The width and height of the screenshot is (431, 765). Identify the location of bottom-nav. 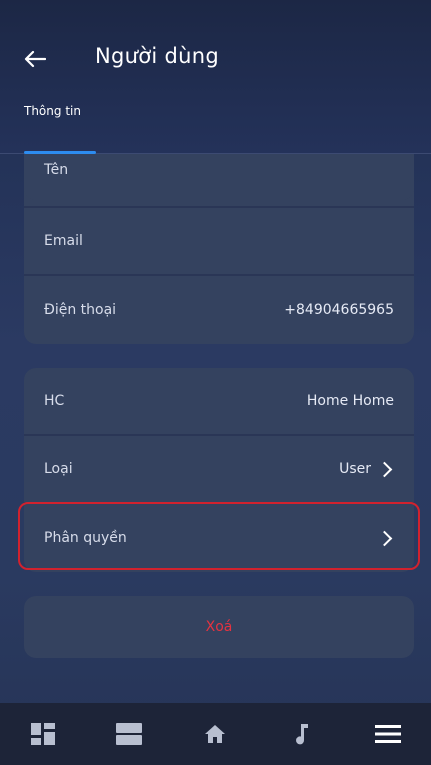
(215, 734).